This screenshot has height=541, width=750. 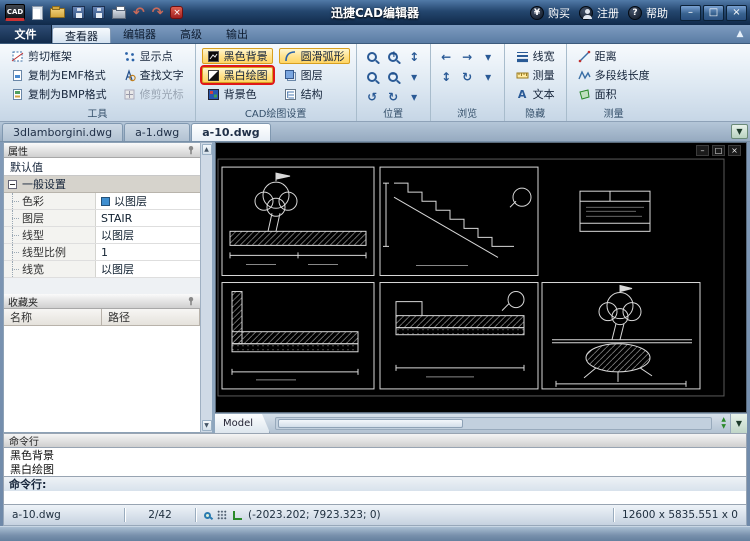 I want to click on property-row-layer: 图层 STAIR, so click(x=102, y=218).